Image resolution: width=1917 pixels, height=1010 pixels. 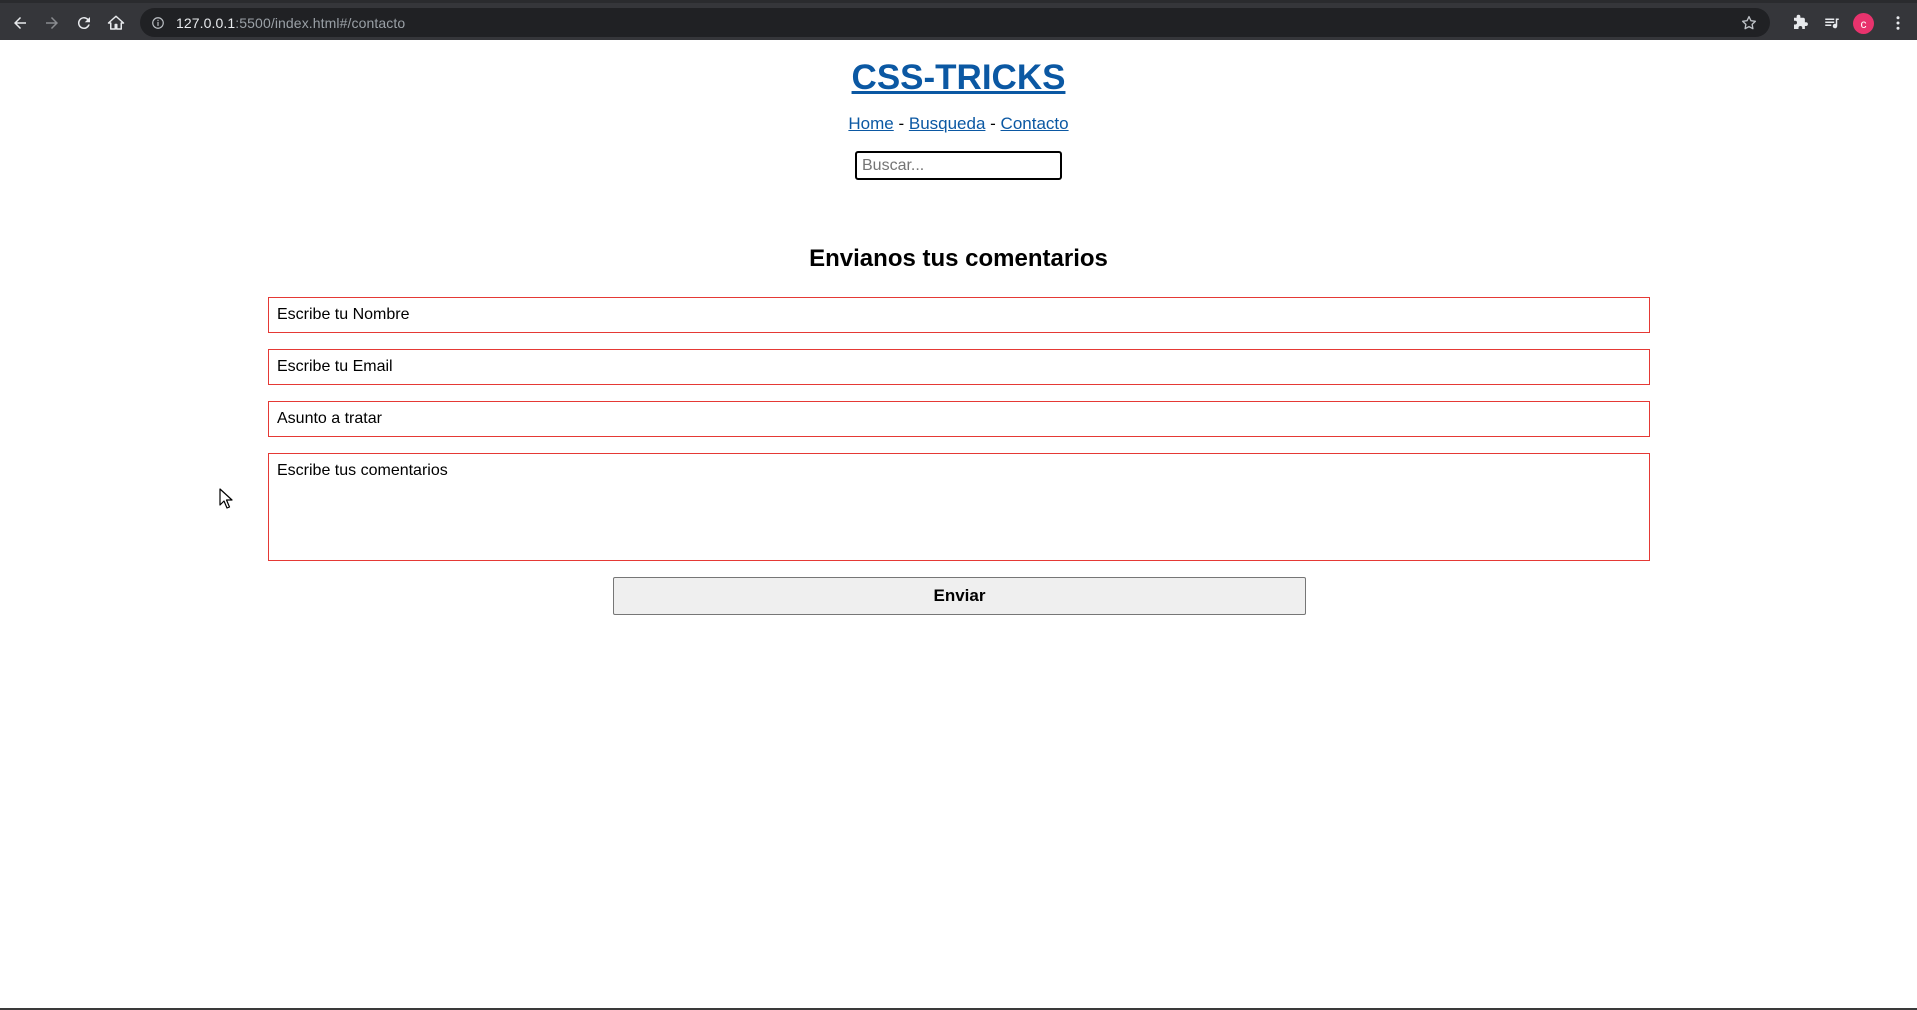 I want to click on subject-field, so click(x=959, y=419).